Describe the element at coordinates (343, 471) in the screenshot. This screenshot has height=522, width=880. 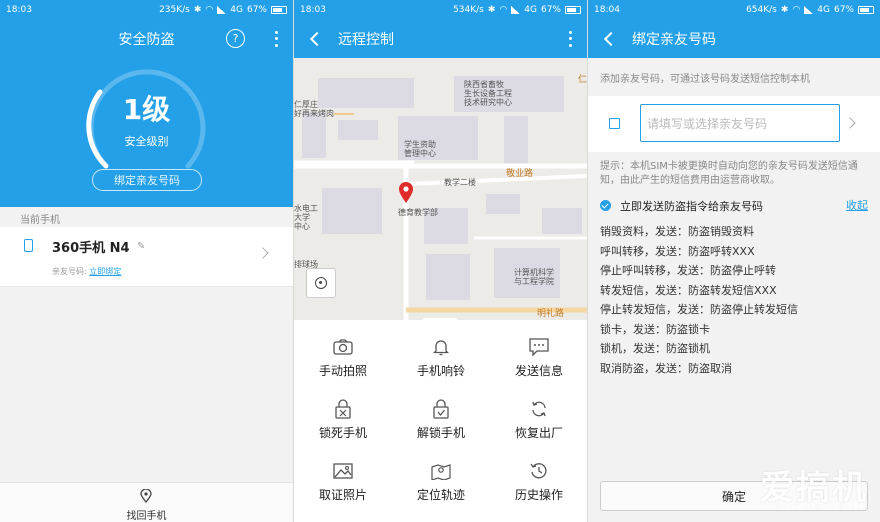
I see `photo-icon` at that location.